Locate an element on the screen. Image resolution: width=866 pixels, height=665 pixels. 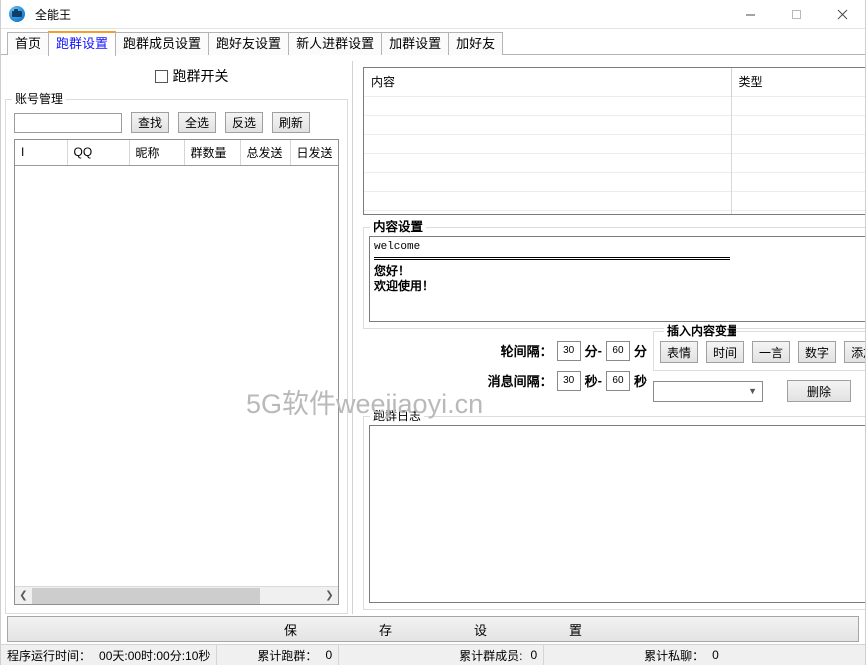
content-table: 内容 类型 is located at coordinates (614, 141).